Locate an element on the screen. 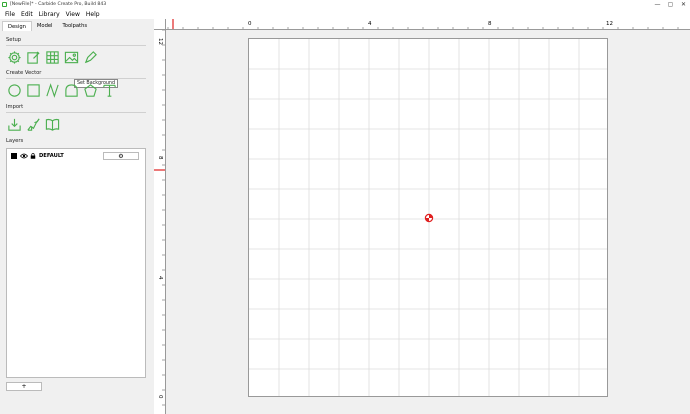  tab-design: Design is located at coordinates (17, 26).